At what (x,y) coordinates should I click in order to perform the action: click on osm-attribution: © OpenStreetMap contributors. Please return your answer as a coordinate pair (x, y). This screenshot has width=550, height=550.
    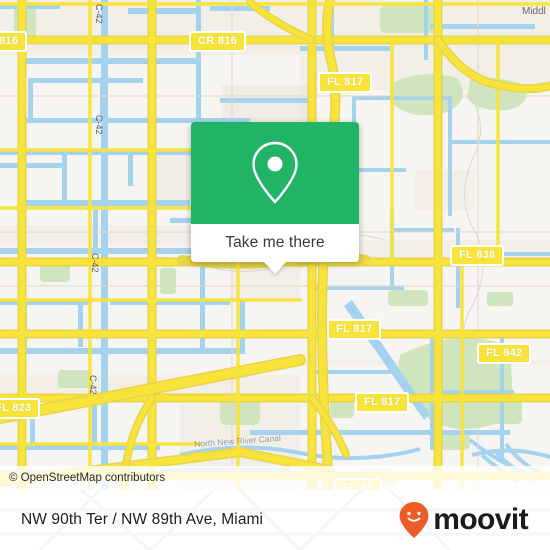
    Looking at the image, I should click on (82, 478).